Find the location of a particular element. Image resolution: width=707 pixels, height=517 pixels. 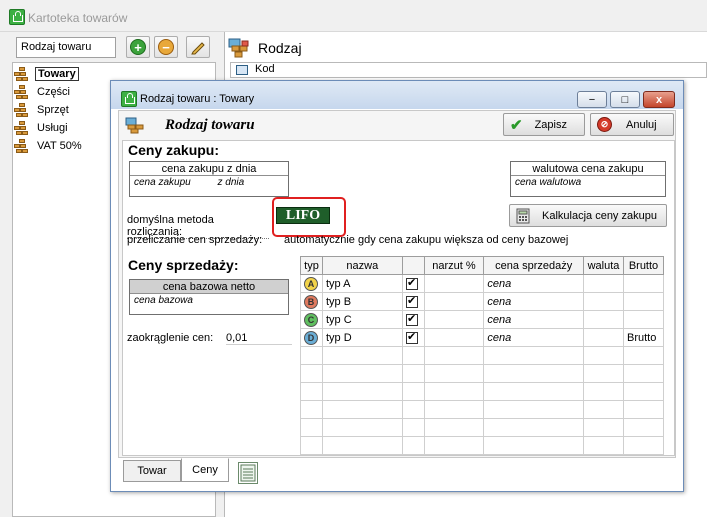

app-basket-icon is located at coordinates (17, 17).